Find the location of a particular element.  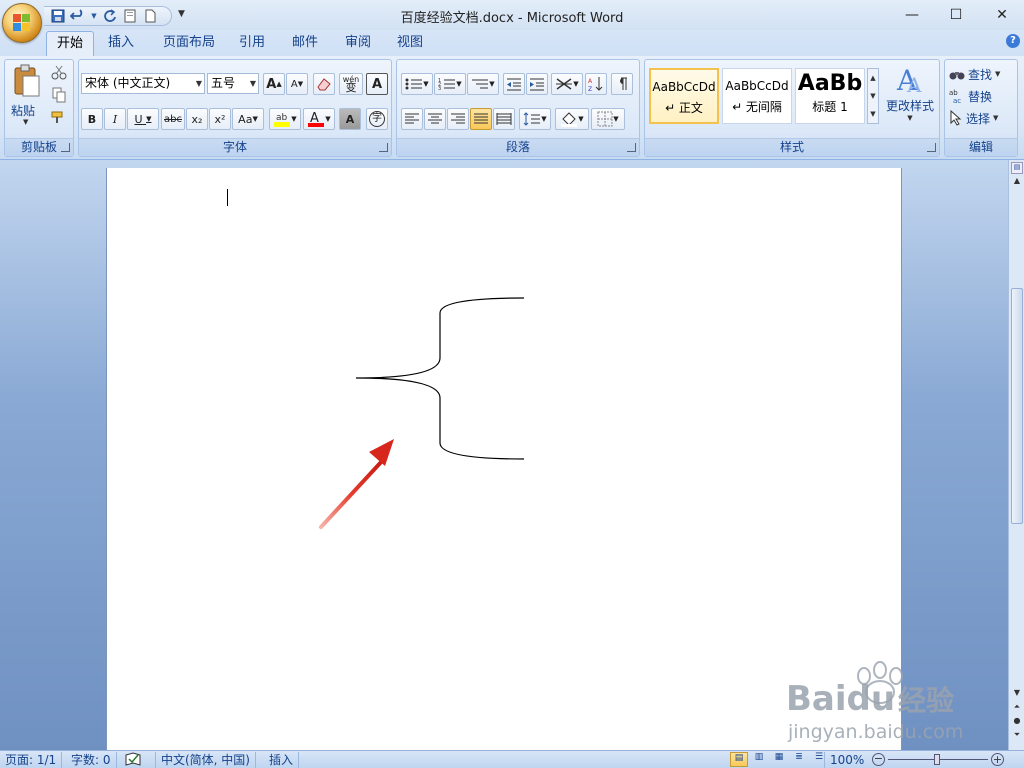

numbering-button: 1 2 3 ▼ is located at coordinates (450, 84).